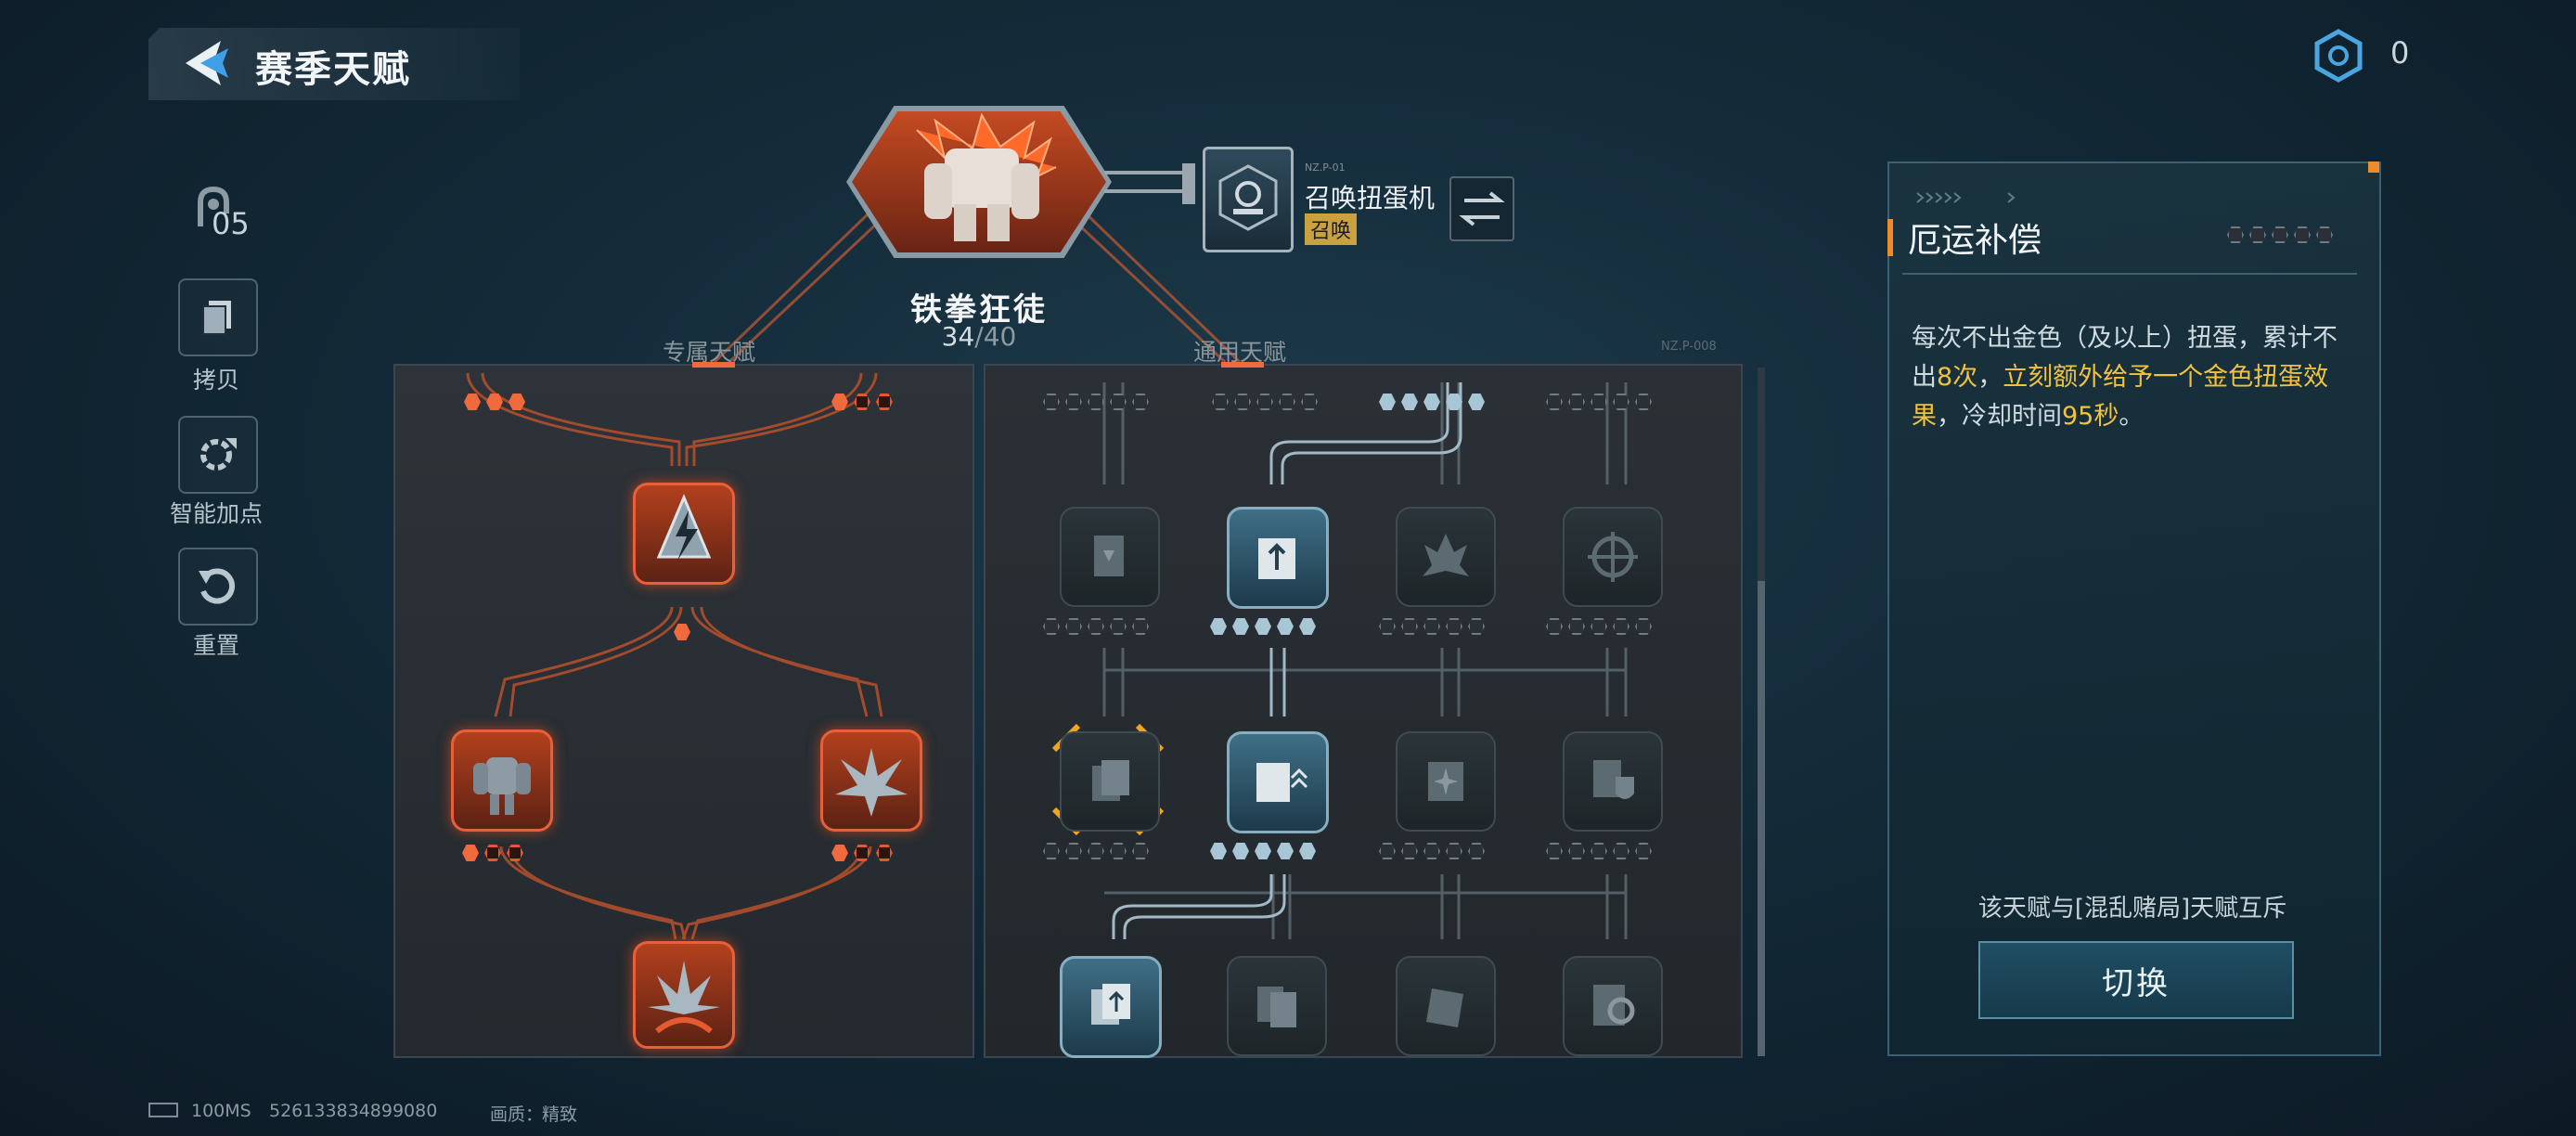 The width and height of the screenshot is (2576, 1136). I want to click on auto-assign-icon, so click(218, 454).